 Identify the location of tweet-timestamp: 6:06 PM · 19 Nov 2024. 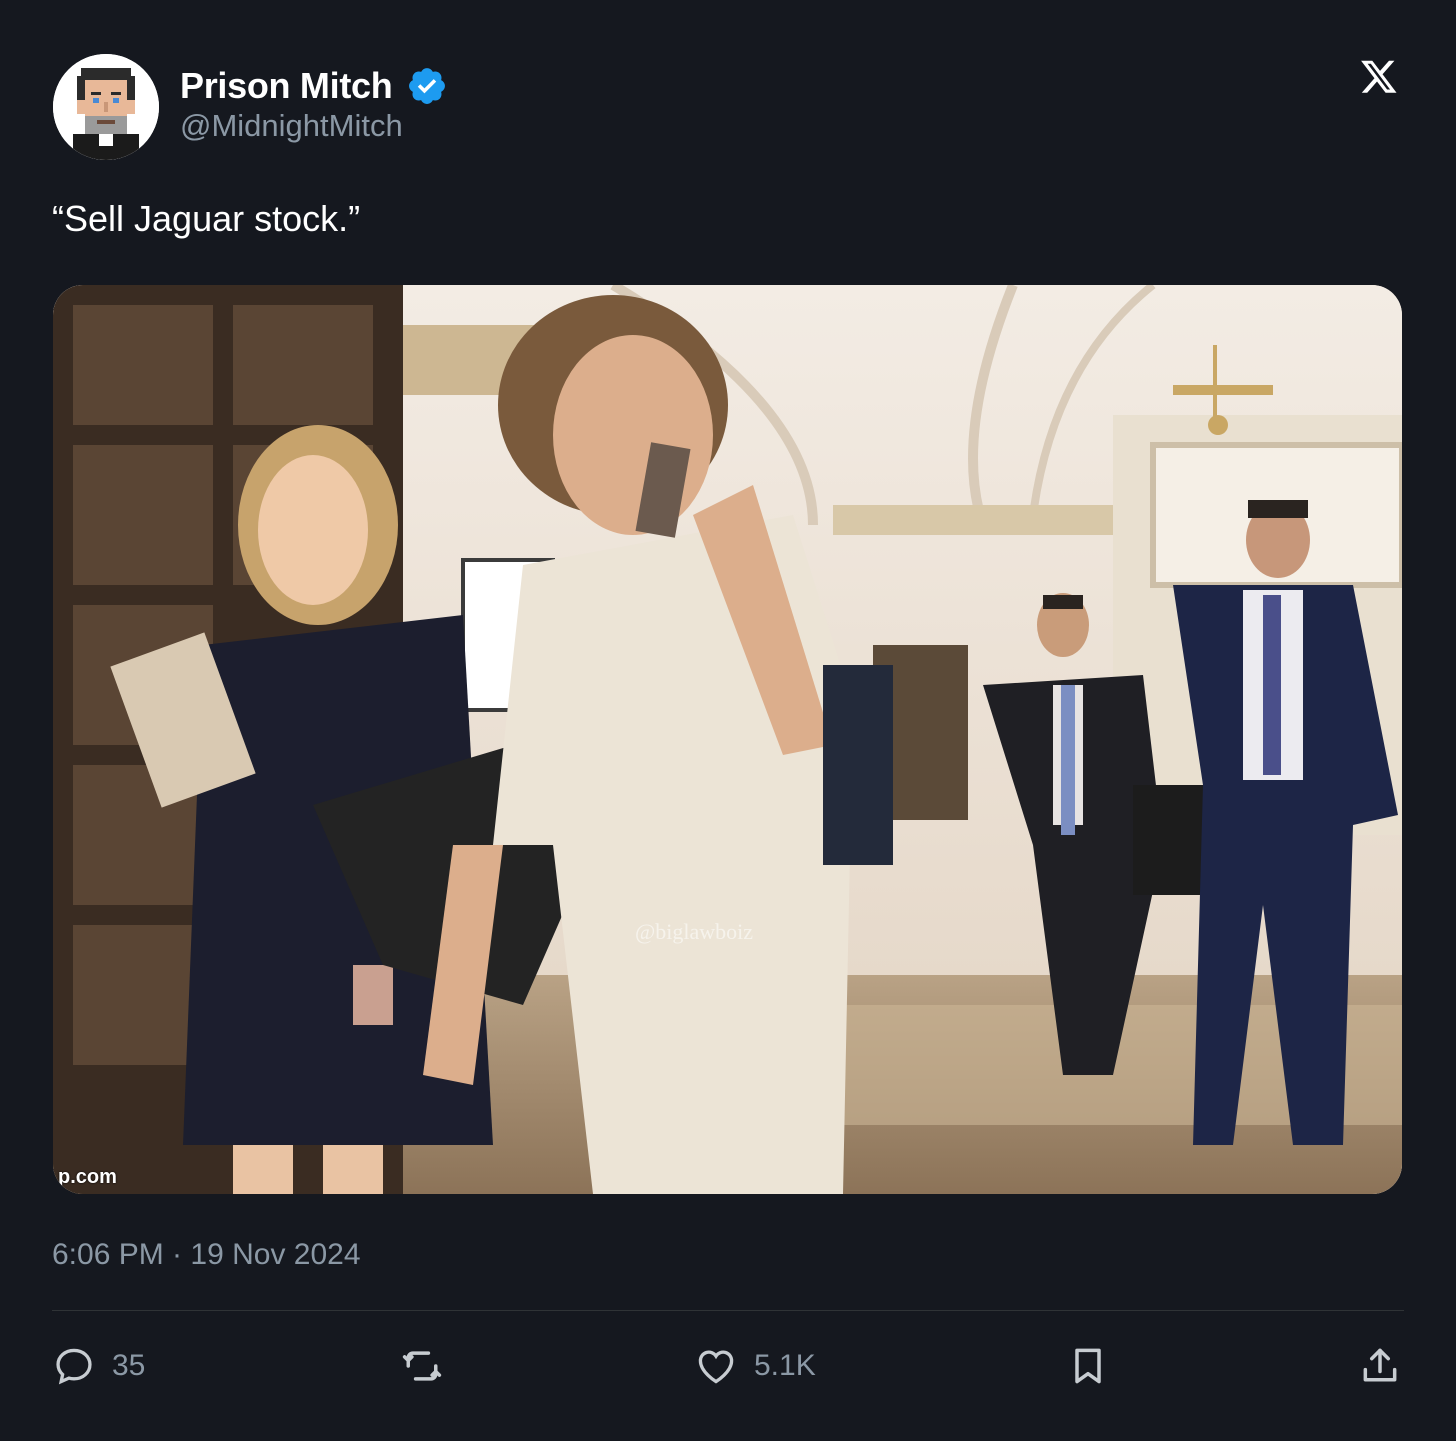
(206, 1255).